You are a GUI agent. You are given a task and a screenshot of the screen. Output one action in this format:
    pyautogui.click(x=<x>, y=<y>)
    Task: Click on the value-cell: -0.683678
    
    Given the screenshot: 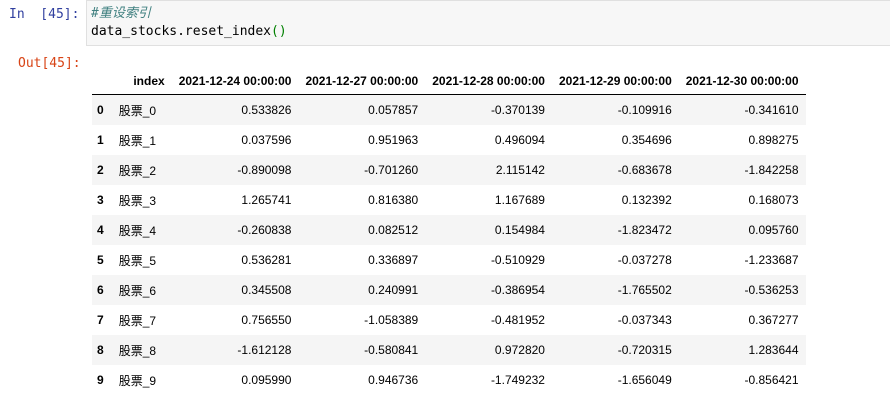 What is the action you would take?
    pyautogui.click(x=644, y=170)
    